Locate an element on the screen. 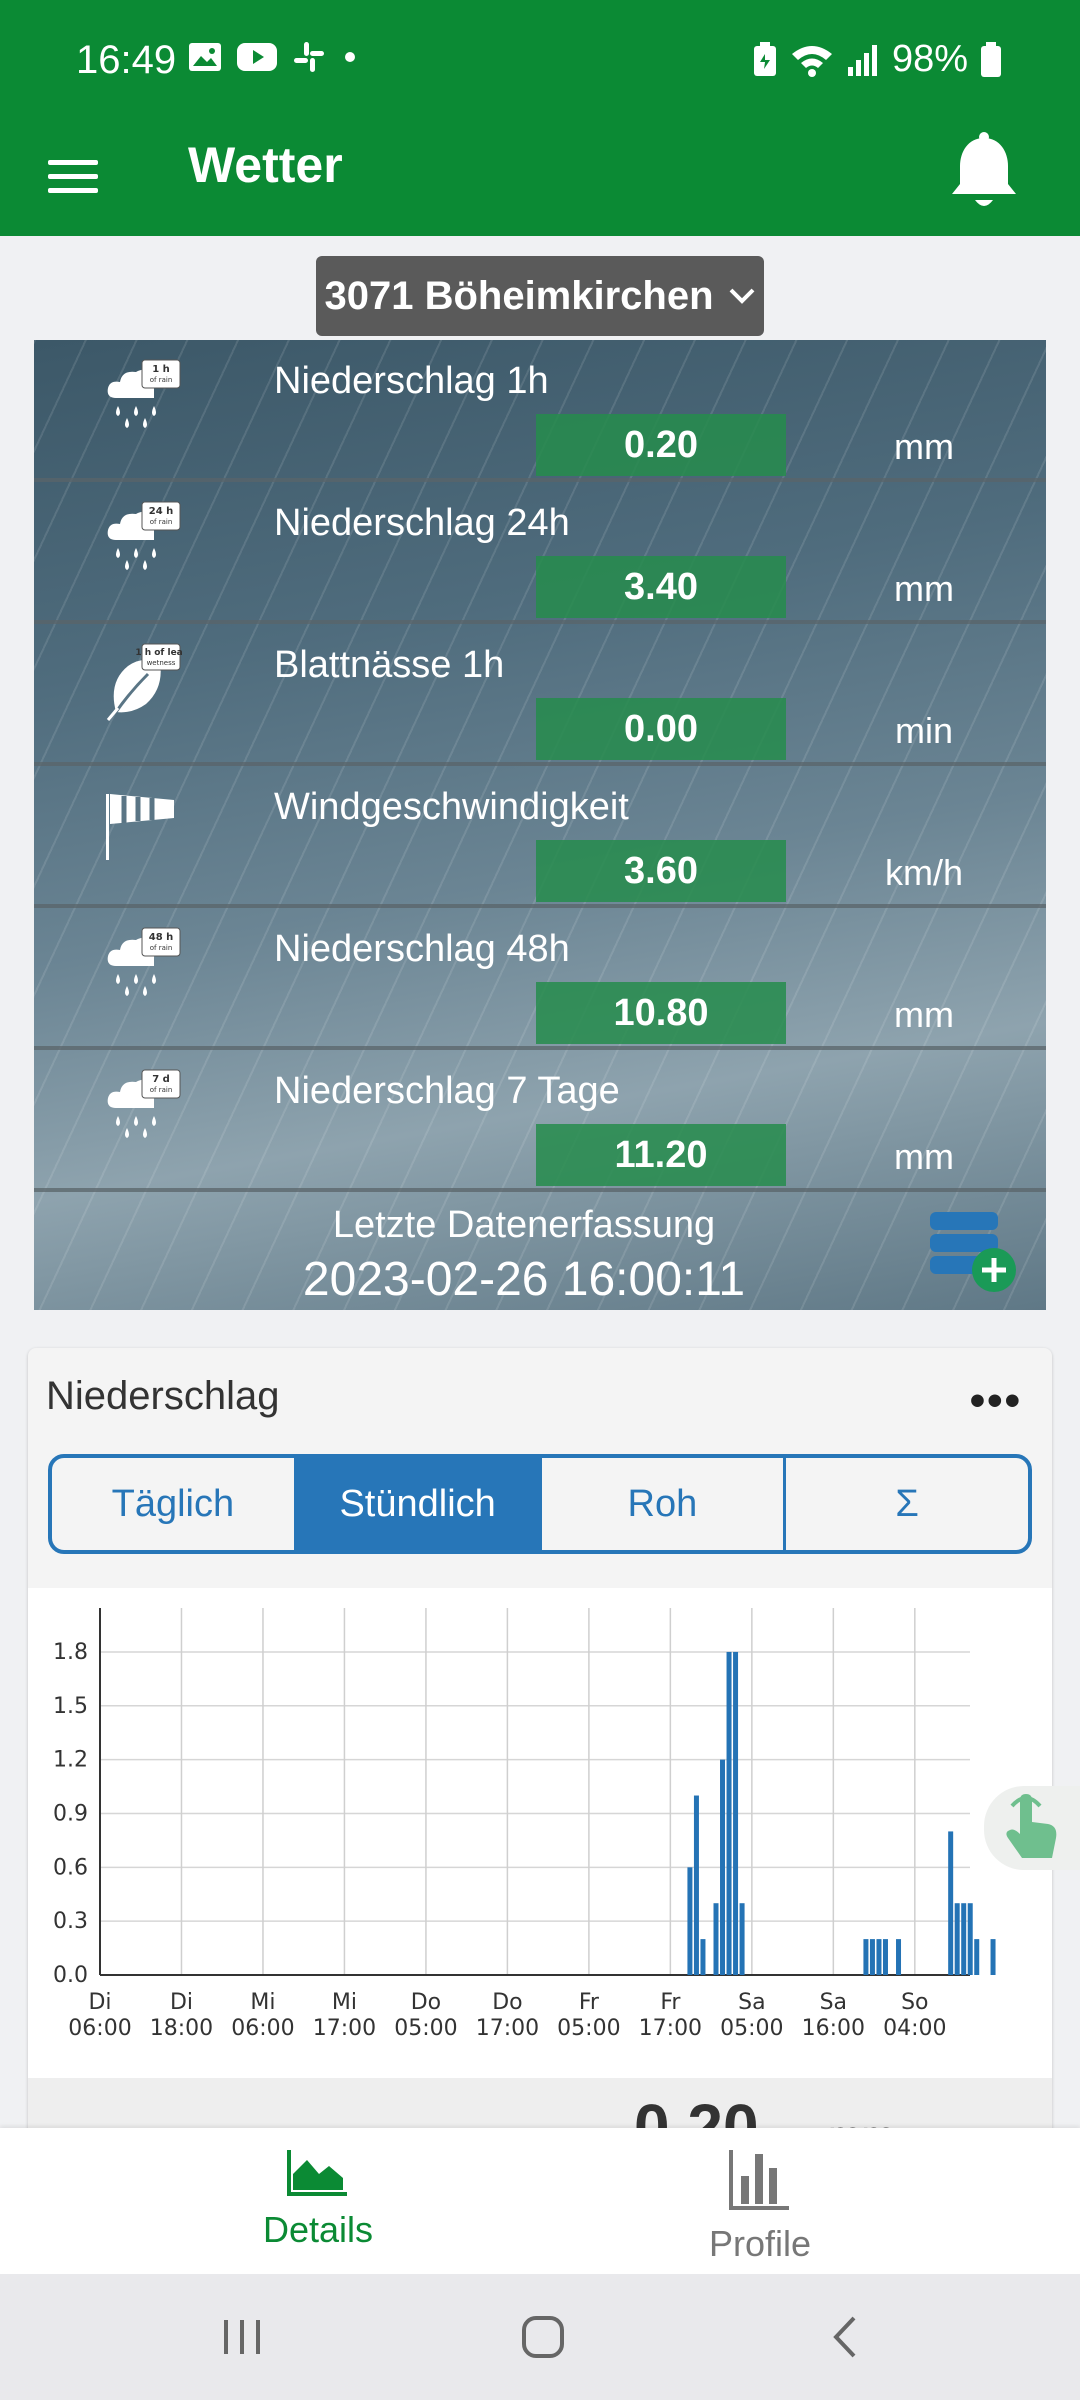  reading-value: 10.80 is located at coordinates (661, 1013).